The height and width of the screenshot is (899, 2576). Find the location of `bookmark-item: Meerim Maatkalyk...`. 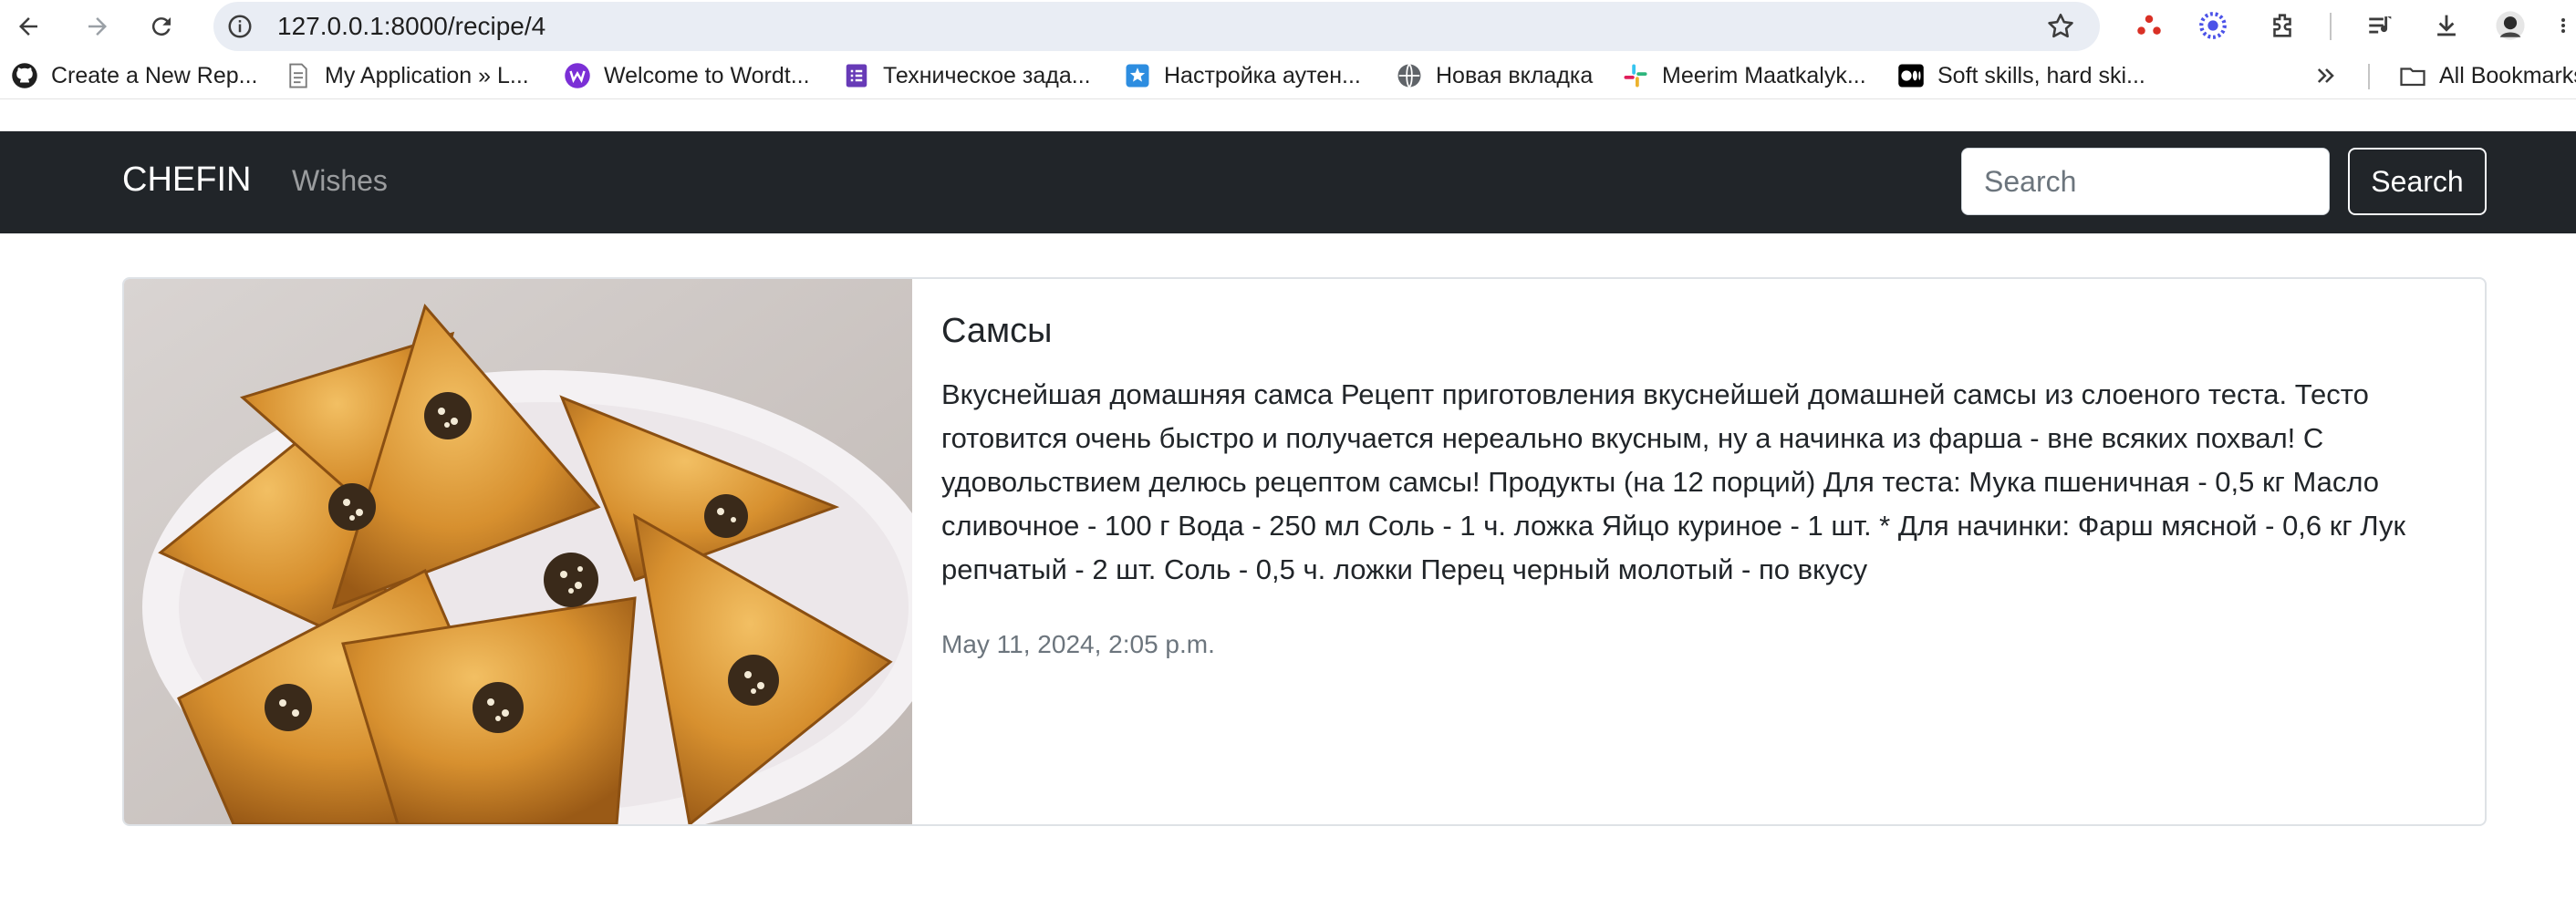

bookmark-item: Meerim Maatkalyk... is located at coordinates (1744, 75).